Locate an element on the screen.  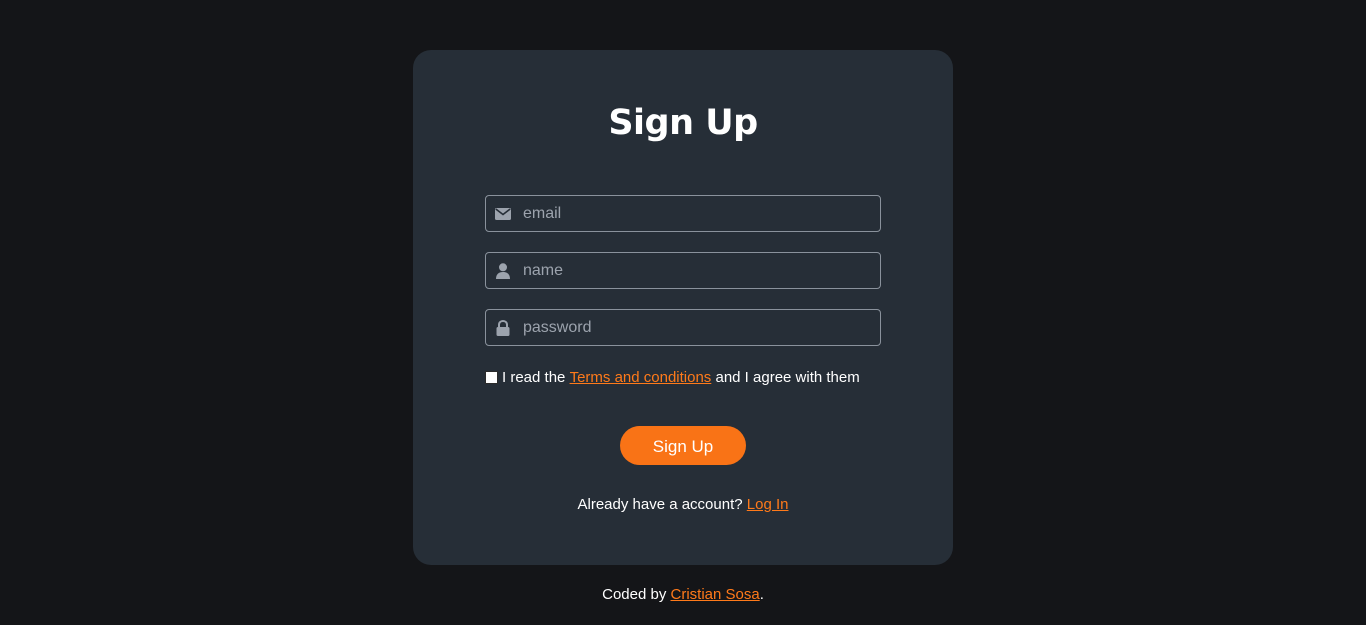
email-input is located at coordinates (698, 213).